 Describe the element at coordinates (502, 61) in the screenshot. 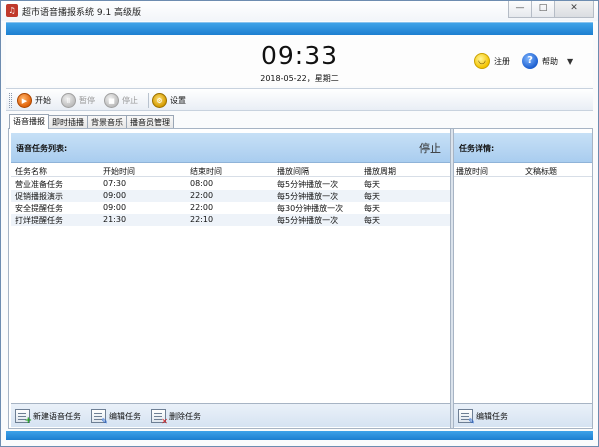

I see `register-label: 注册` at that location.